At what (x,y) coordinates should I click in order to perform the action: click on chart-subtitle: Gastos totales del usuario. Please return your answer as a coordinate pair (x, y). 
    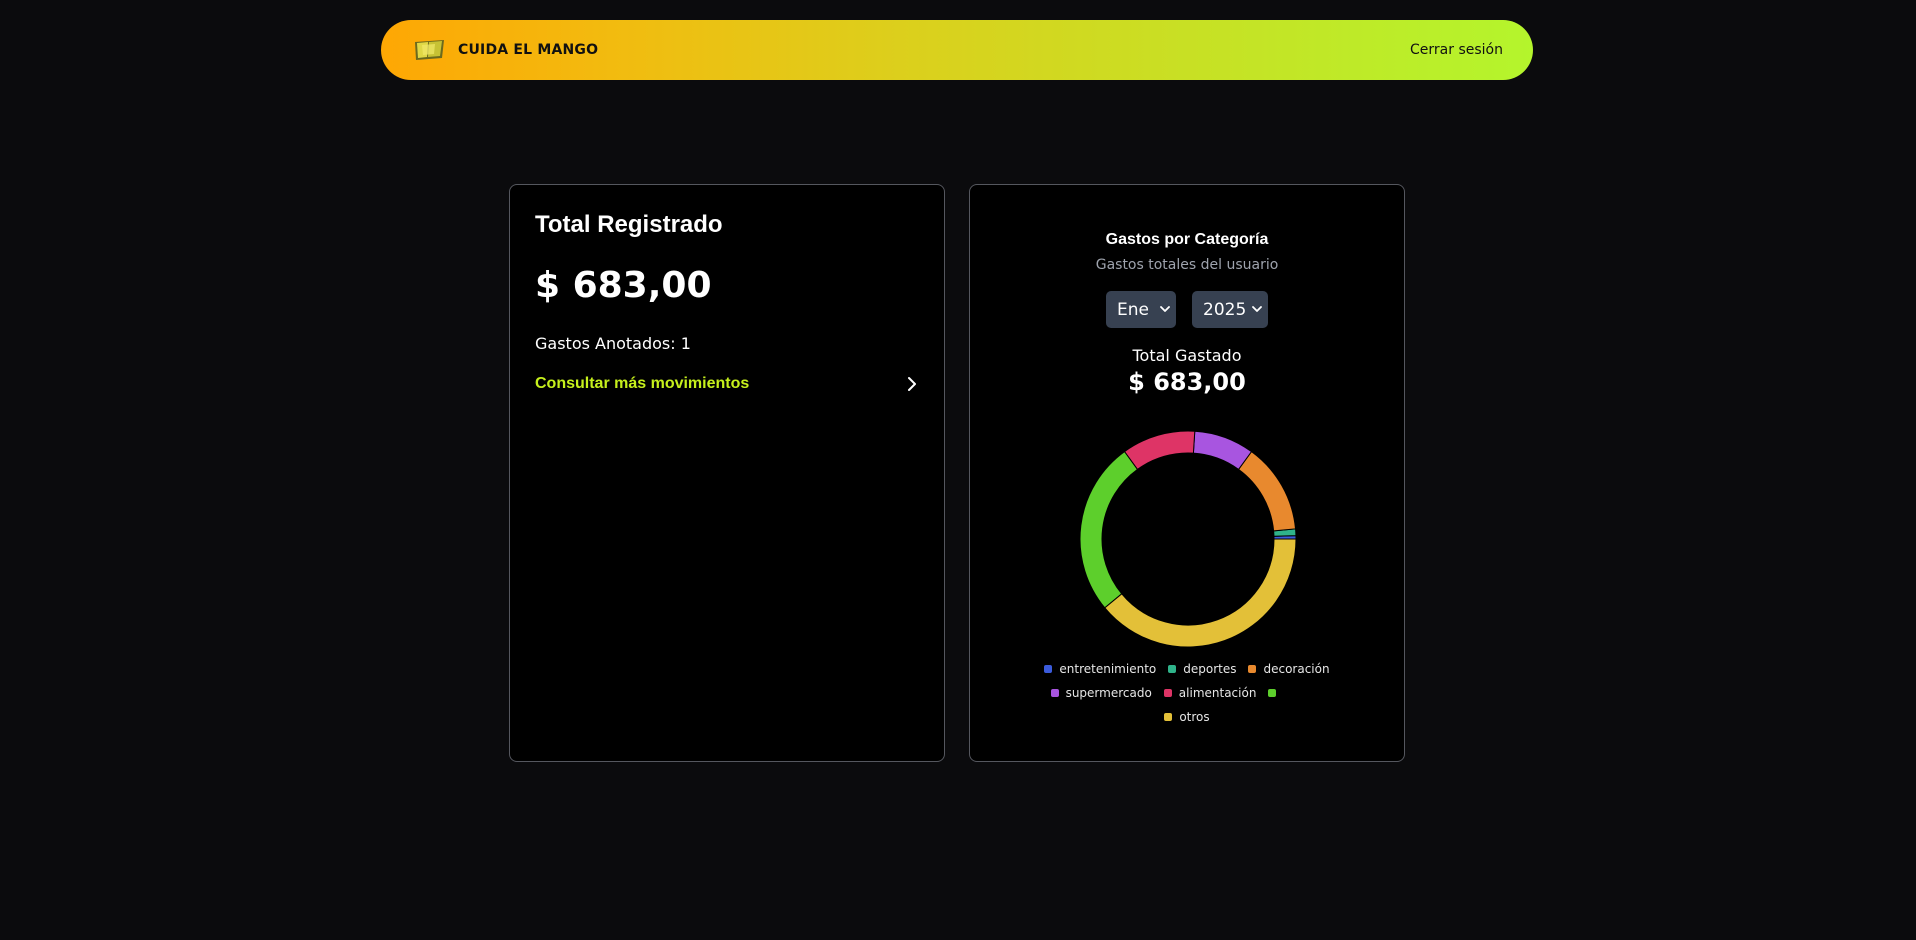
    Looking at the image, I should click on (1187, 265).